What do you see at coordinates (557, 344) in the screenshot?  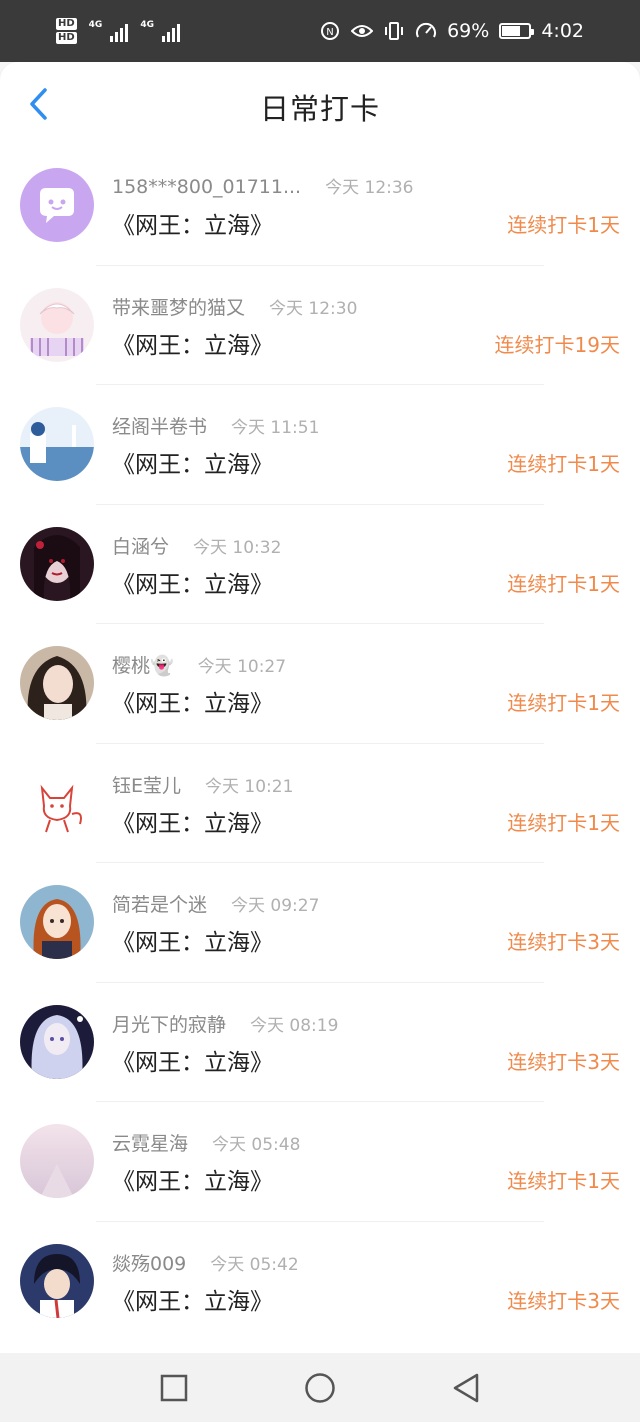 I see `streak-label: 连续打卡19天` at bounding box center [557, 344].